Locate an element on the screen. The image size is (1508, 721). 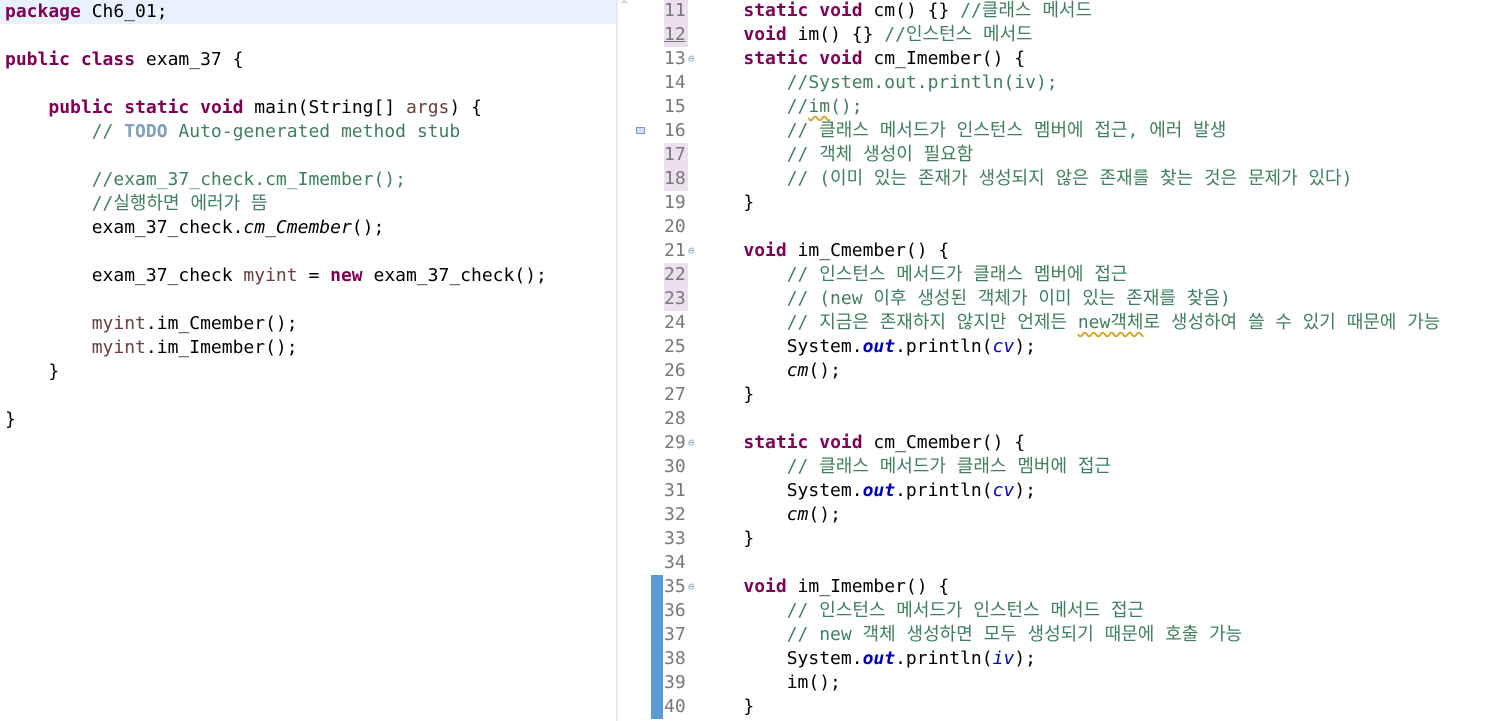
code-line: //exam_37_check.cm_Imember(); is located at coordinates (203, 180).